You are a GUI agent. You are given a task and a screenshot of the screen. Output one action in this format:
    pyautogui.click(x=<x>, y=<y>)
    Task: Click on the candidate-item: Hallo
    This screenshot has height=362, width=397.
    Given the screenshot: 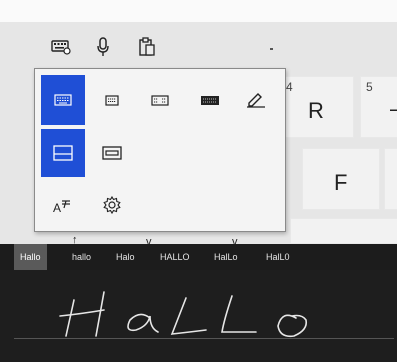 What is the action you would take?
    pyautogui.click(x=30, y=257)
    